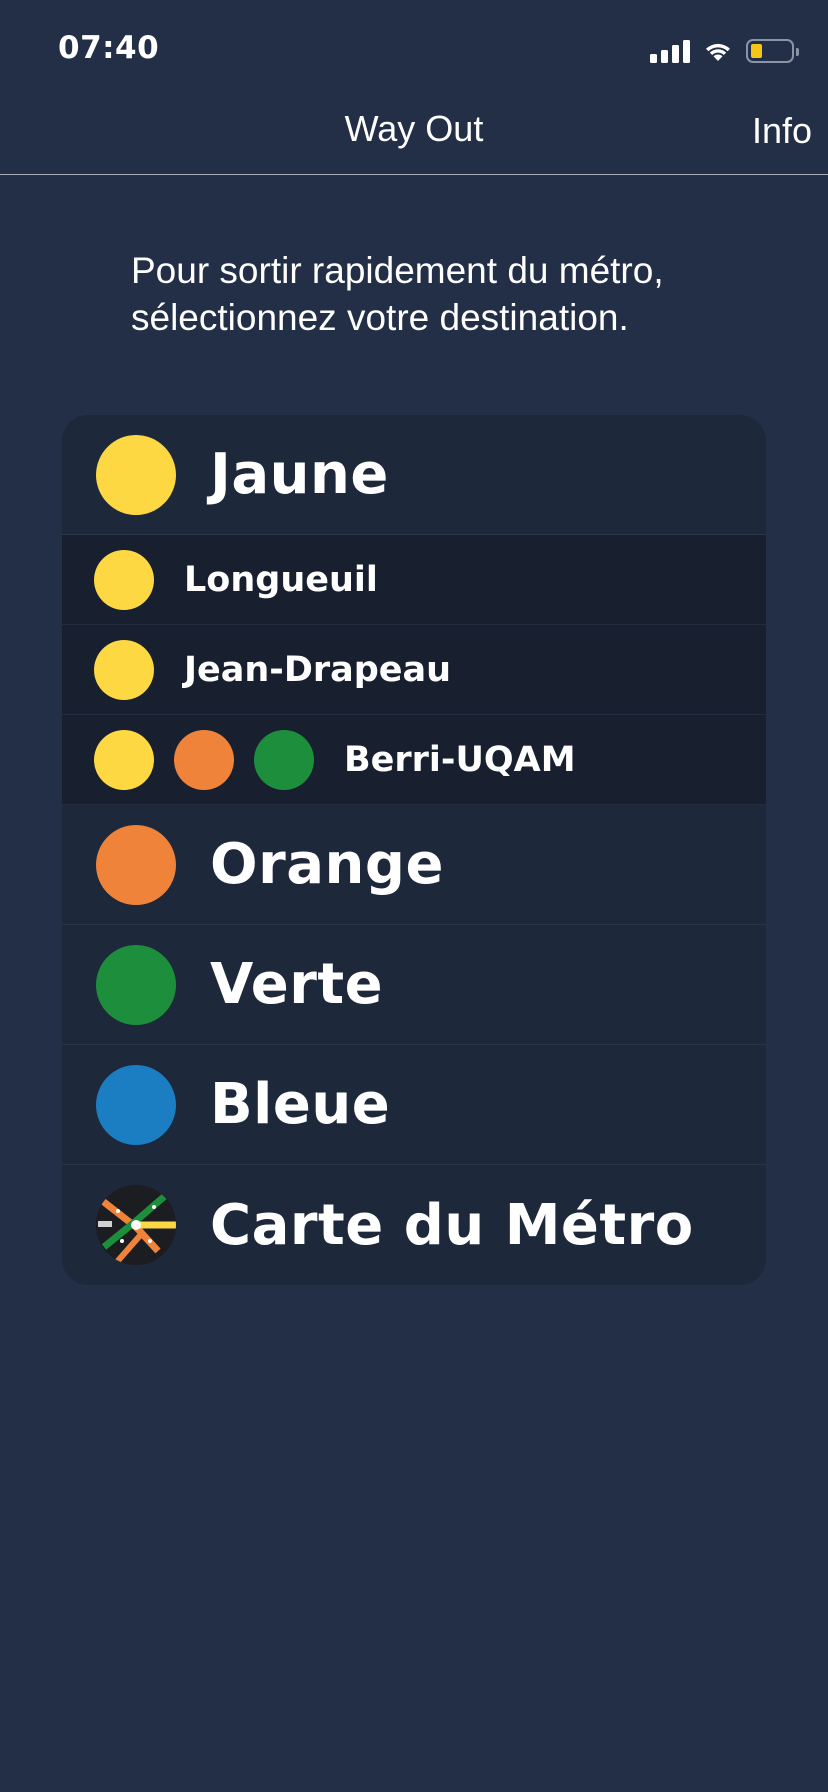  What do you see at coordinates (318, 669) in the screenshot?
I see `station-label: Jean-Drapeau` at bounding box center [318, 669].